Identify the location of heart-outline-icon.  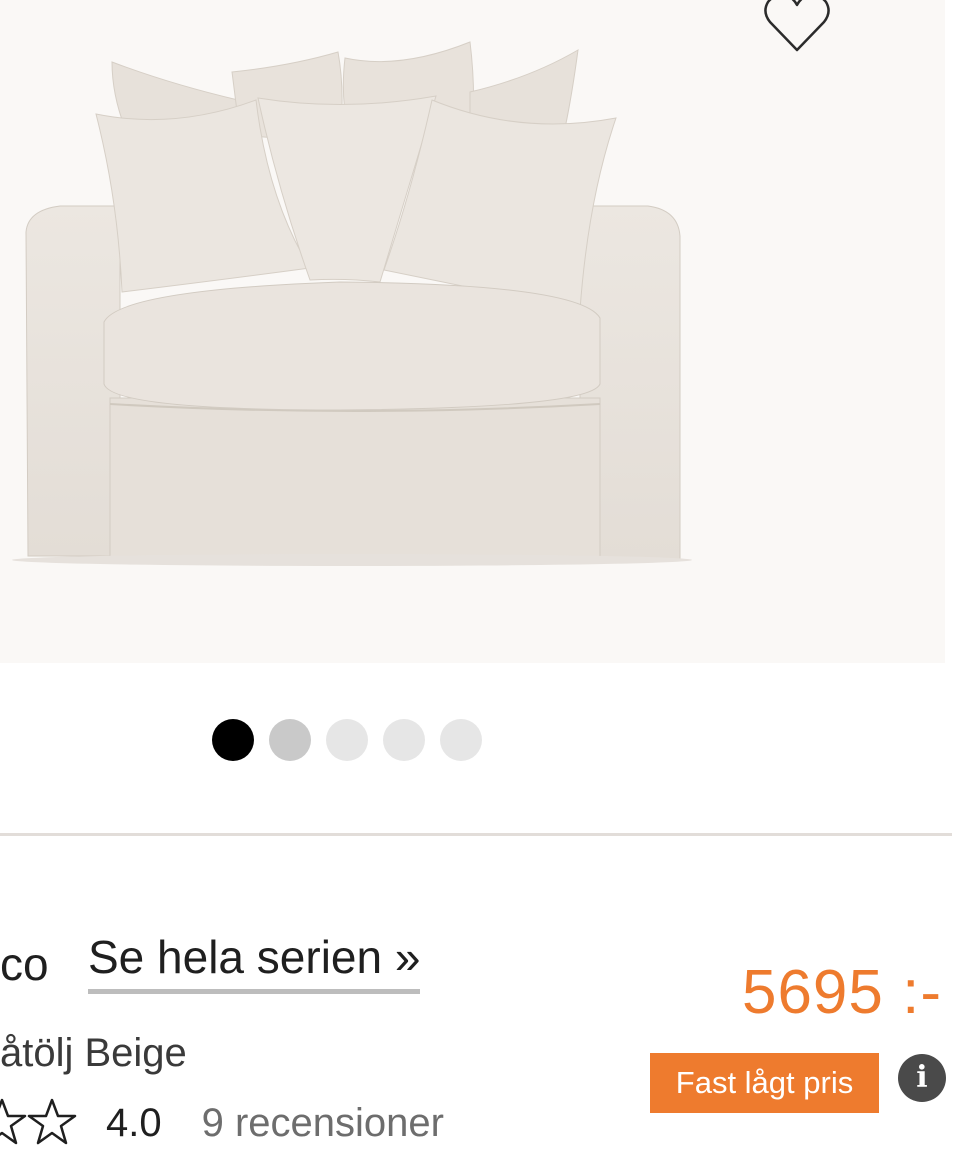
(797, 26).